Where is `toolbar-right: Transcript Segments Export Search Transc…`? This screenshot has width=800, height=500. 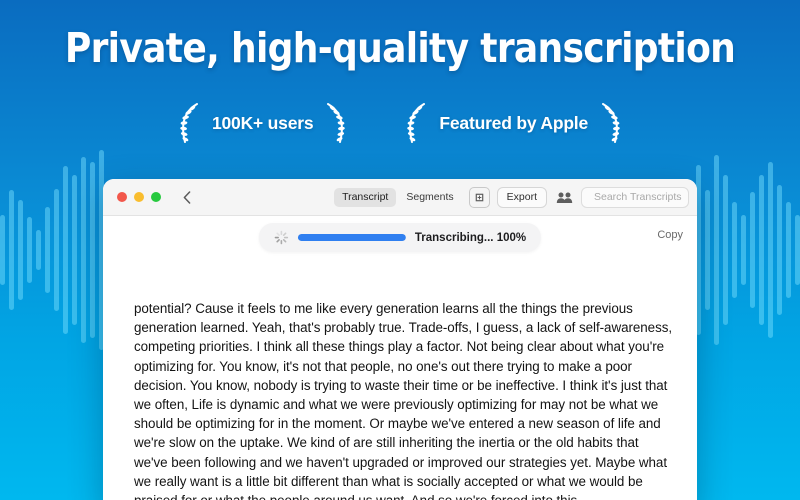
toolbar-right: Transcript Segments Export Search Transc… is located at coordinates (511, 197).